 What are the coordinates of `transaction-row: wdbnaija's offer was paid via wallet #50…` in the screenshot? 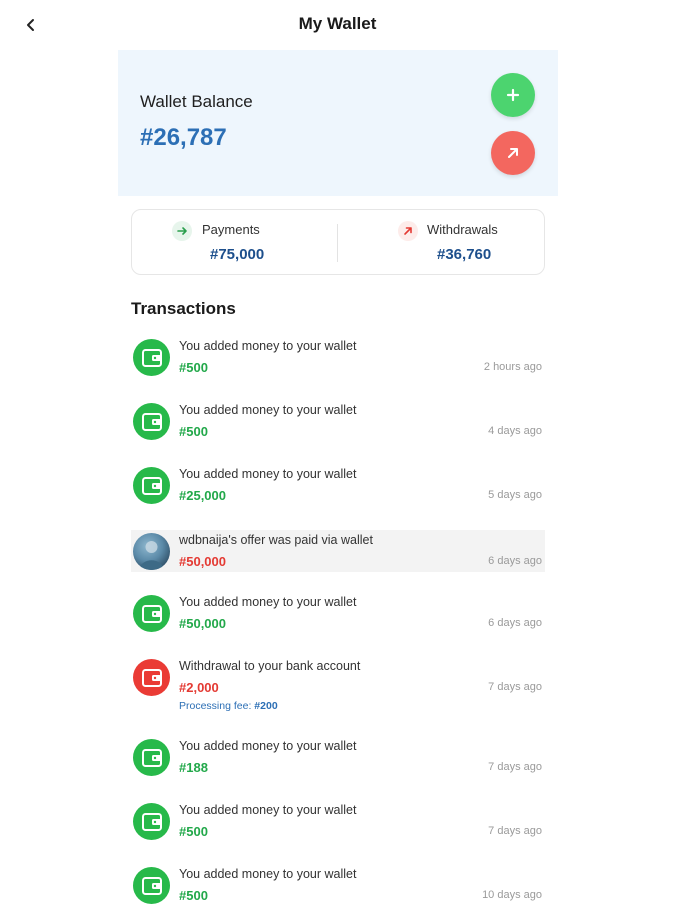 It's located at (338, 551).